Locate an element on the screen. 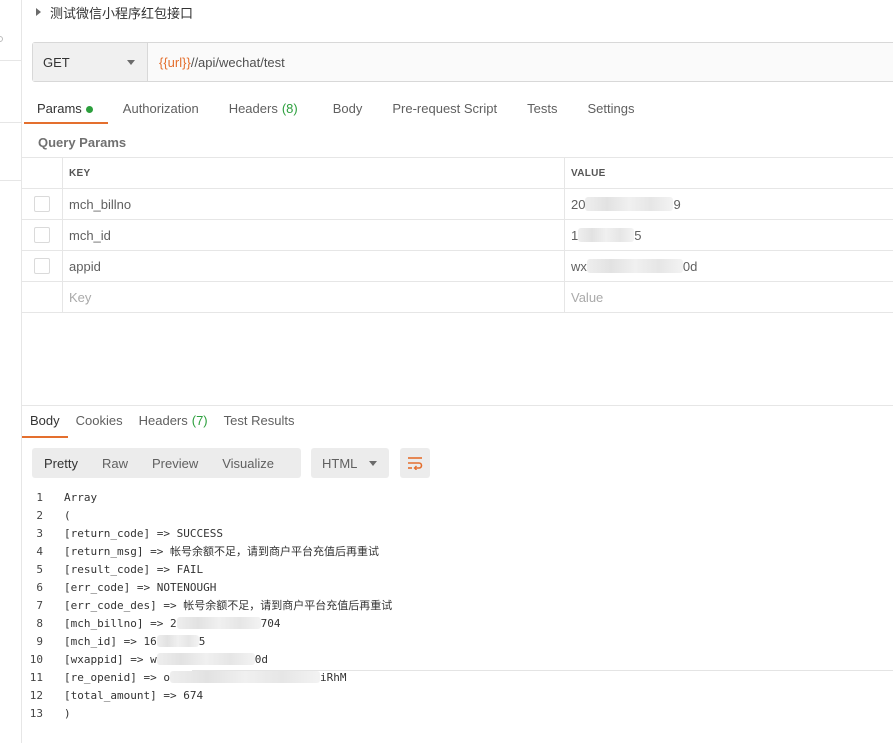 This screenshot has width=893, height=743. caret-right-icon is located at coordinates (38, 12).